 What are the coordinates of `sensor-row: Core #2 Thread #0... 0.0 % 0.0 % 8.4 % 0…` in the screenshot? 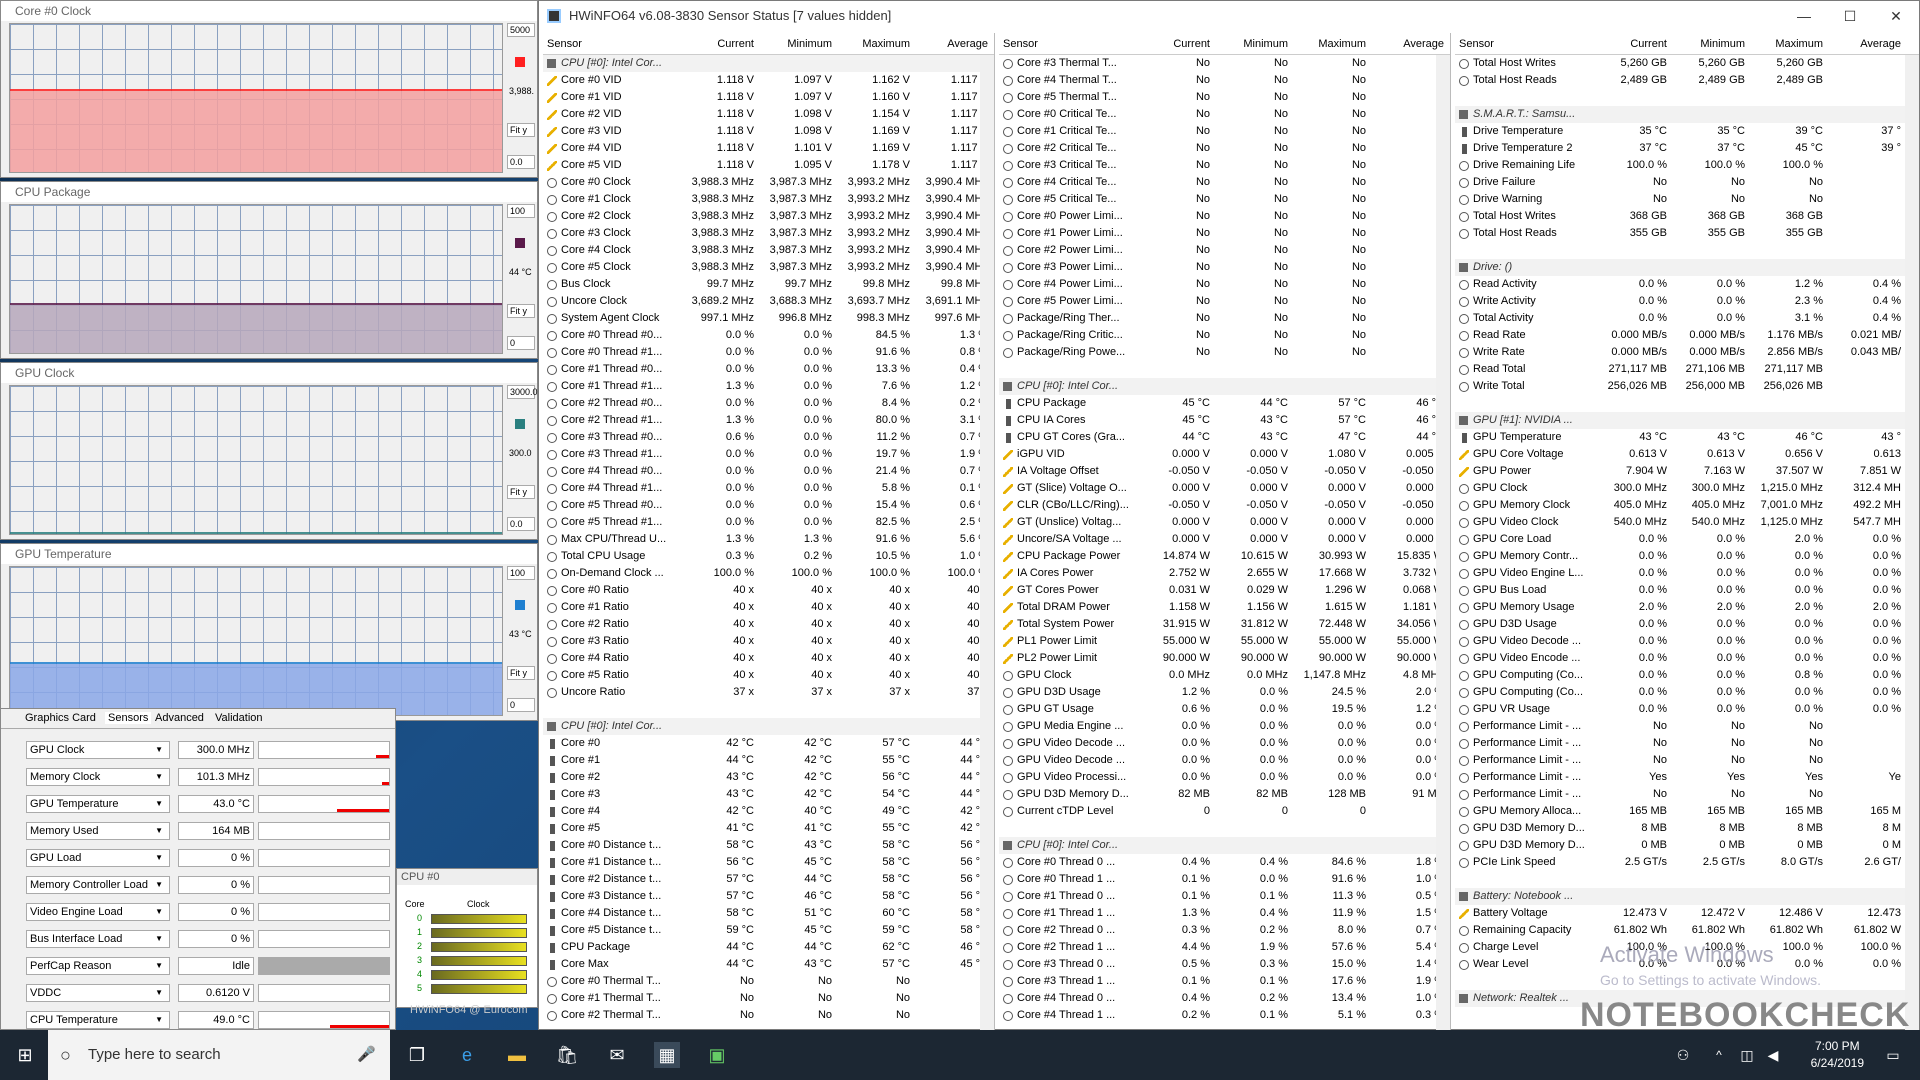 It's located at (768, 403).